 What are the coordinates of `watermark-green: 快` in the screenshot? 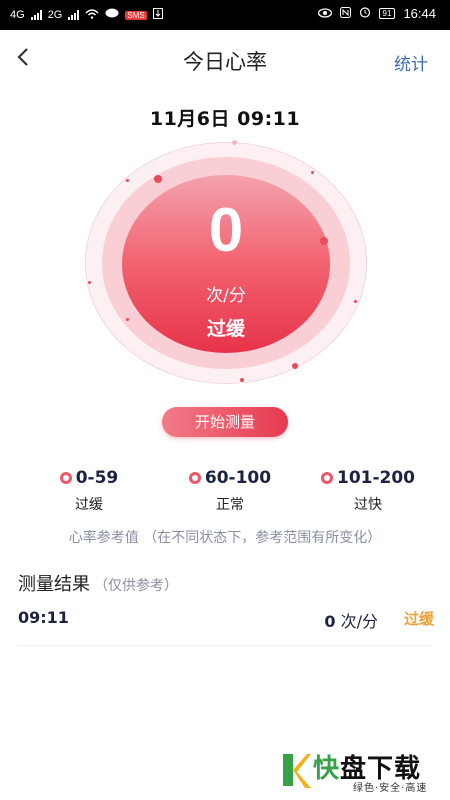 It's located at (327, 769).